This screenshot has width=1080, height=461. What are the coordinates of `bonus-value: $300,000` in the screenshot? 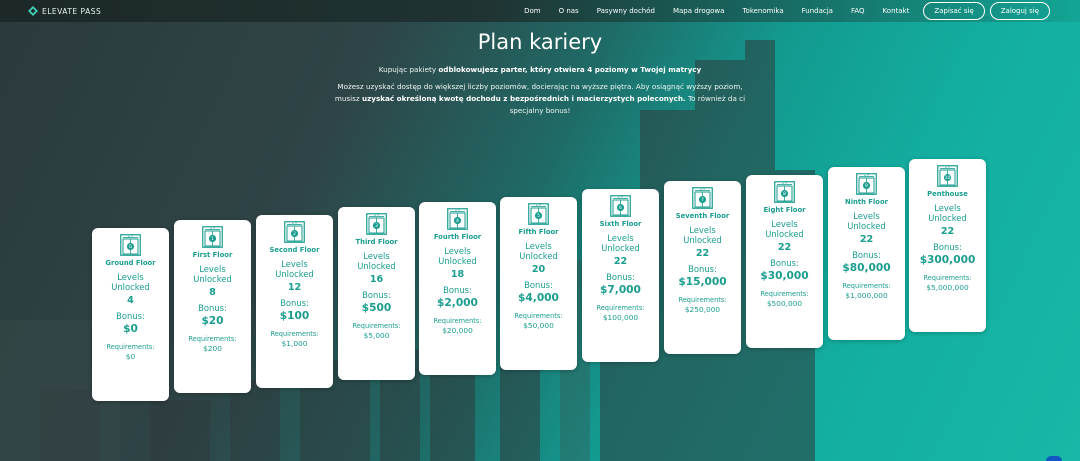 It's located at (947, 260).